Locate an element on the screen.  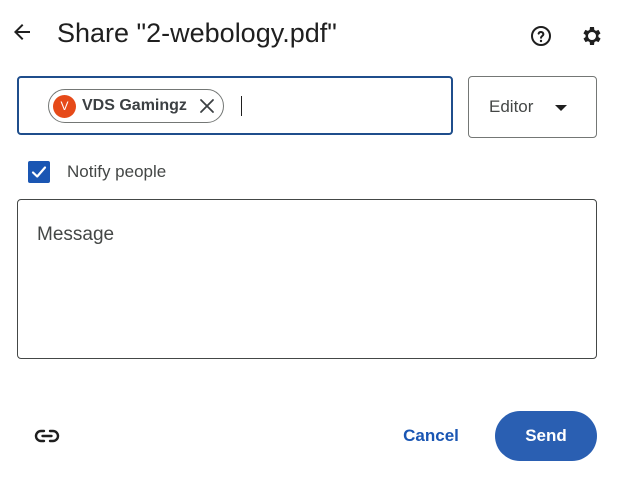
recipient-chip: V VDS Gamingz is located at coordinates (136, 106).